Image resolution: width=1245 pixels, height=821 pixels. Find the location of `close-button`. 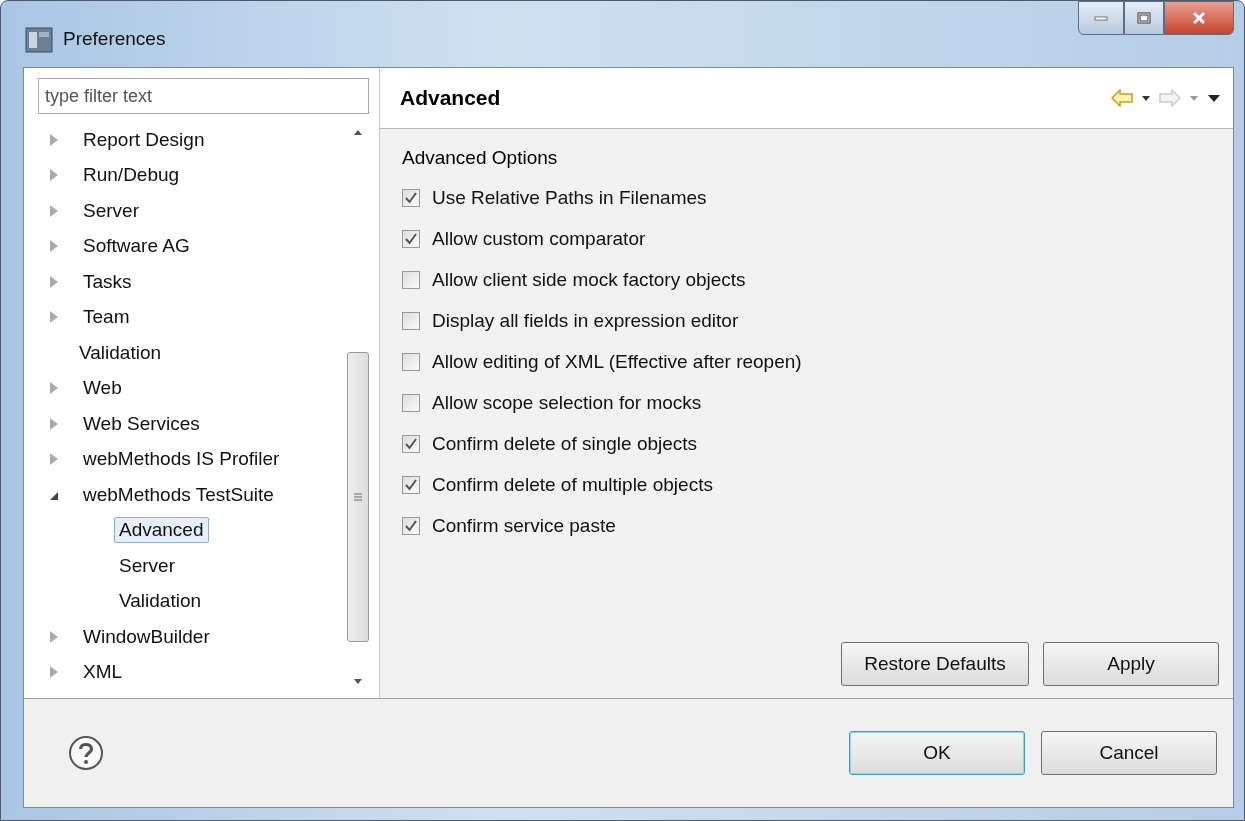

close-button is located at coordinates (1199, 18).